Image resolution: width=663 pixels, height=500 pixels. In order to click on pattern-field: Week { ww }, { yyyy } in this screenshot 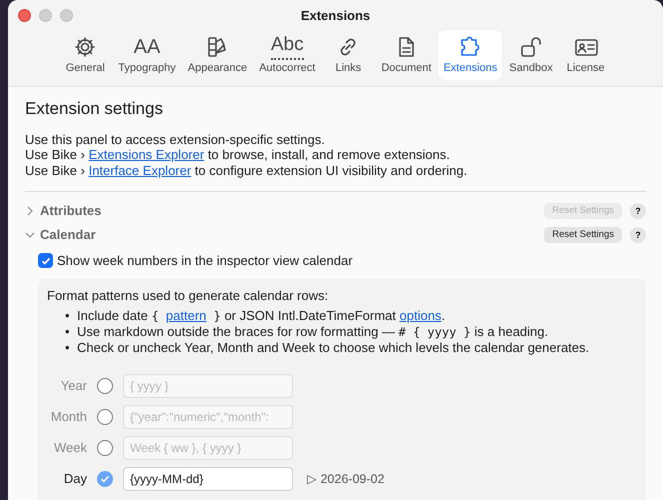, I will do `click(208, 448)`.